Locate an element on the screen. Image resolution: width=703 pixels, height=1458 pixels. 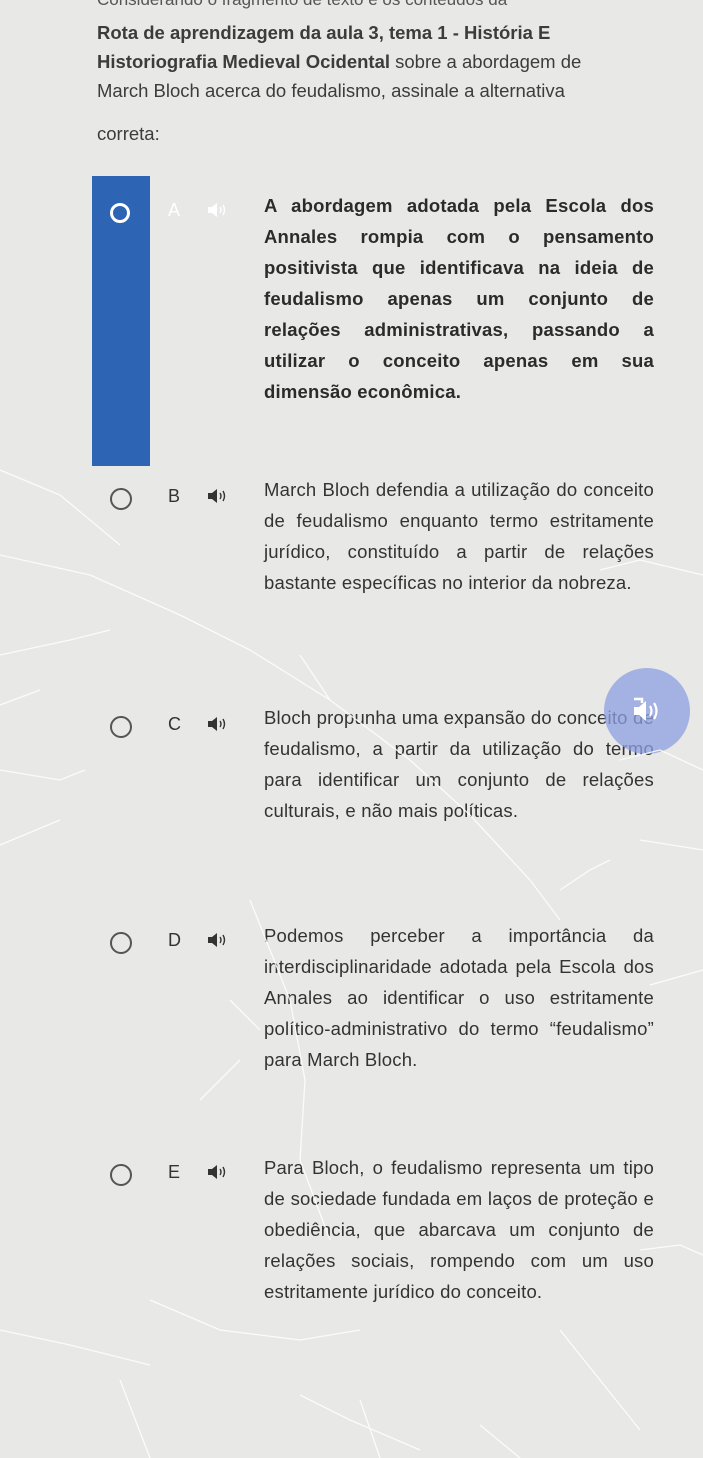
question-line-2-rest: sobre a abordagem de is located at coordinates (486, 61).